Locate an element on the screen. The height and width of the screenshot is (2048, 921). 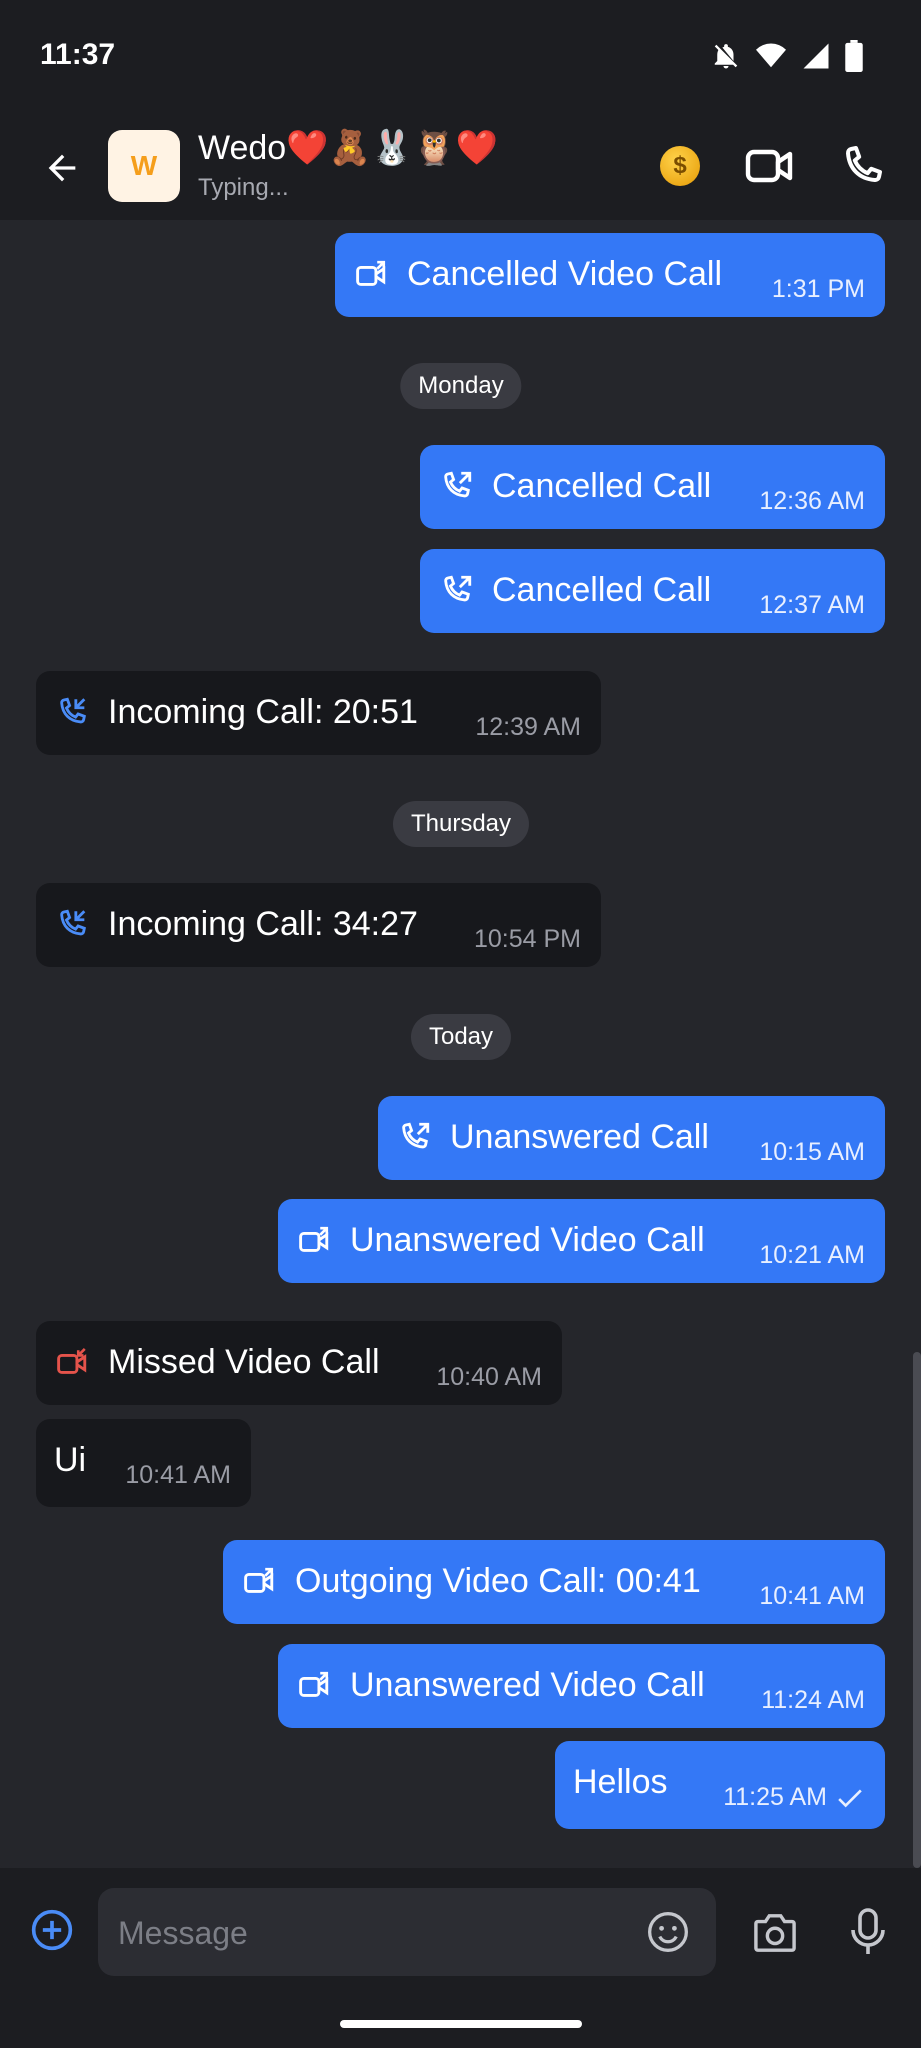
message-bubble: Incoming Call: 20:51 12:39 AM is located at coordinates (318, 713).